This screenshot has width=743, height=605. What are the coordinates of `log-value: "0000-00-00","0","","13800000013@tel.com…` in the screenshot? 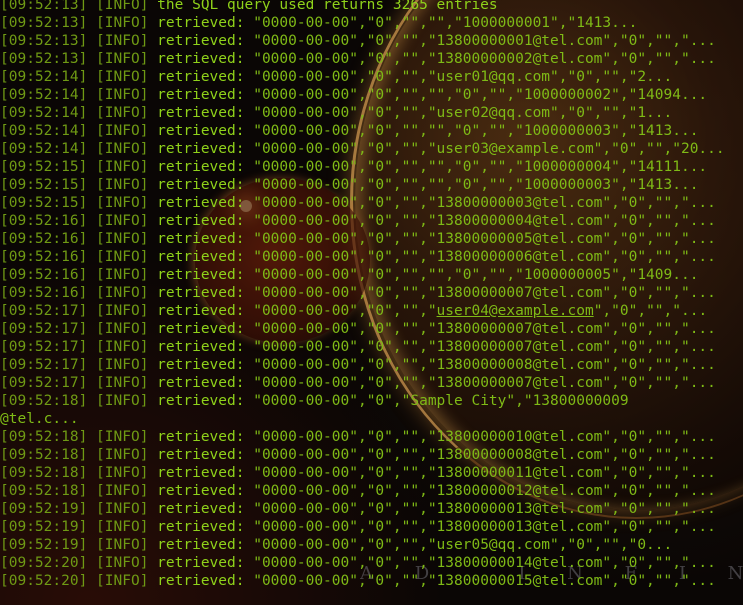 It's located at (484, 509).